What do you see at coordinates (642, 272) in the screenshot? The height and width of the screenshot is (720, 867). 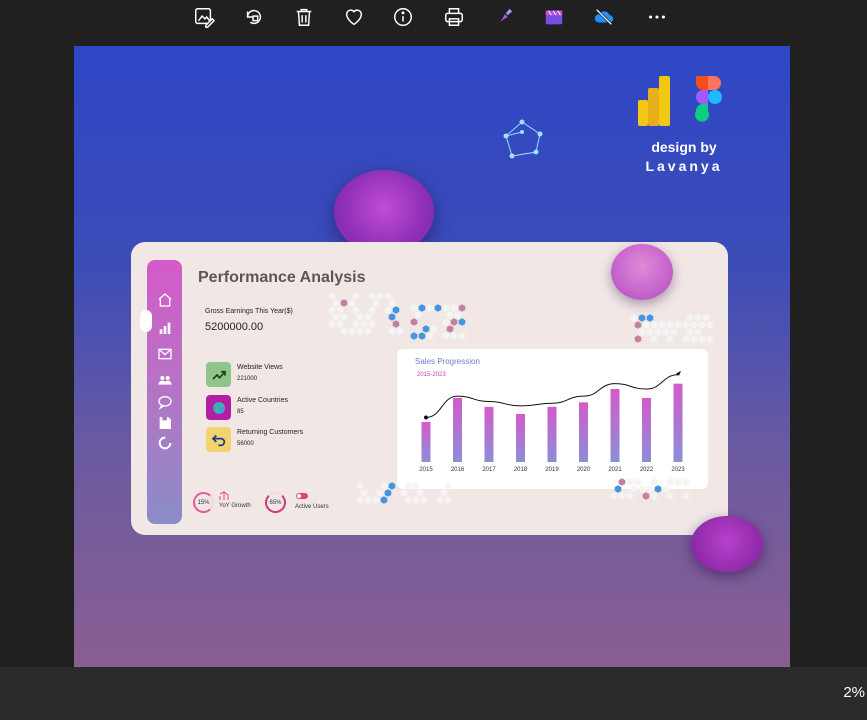 I see `decorative-orb` at bounding box center [642, 272].